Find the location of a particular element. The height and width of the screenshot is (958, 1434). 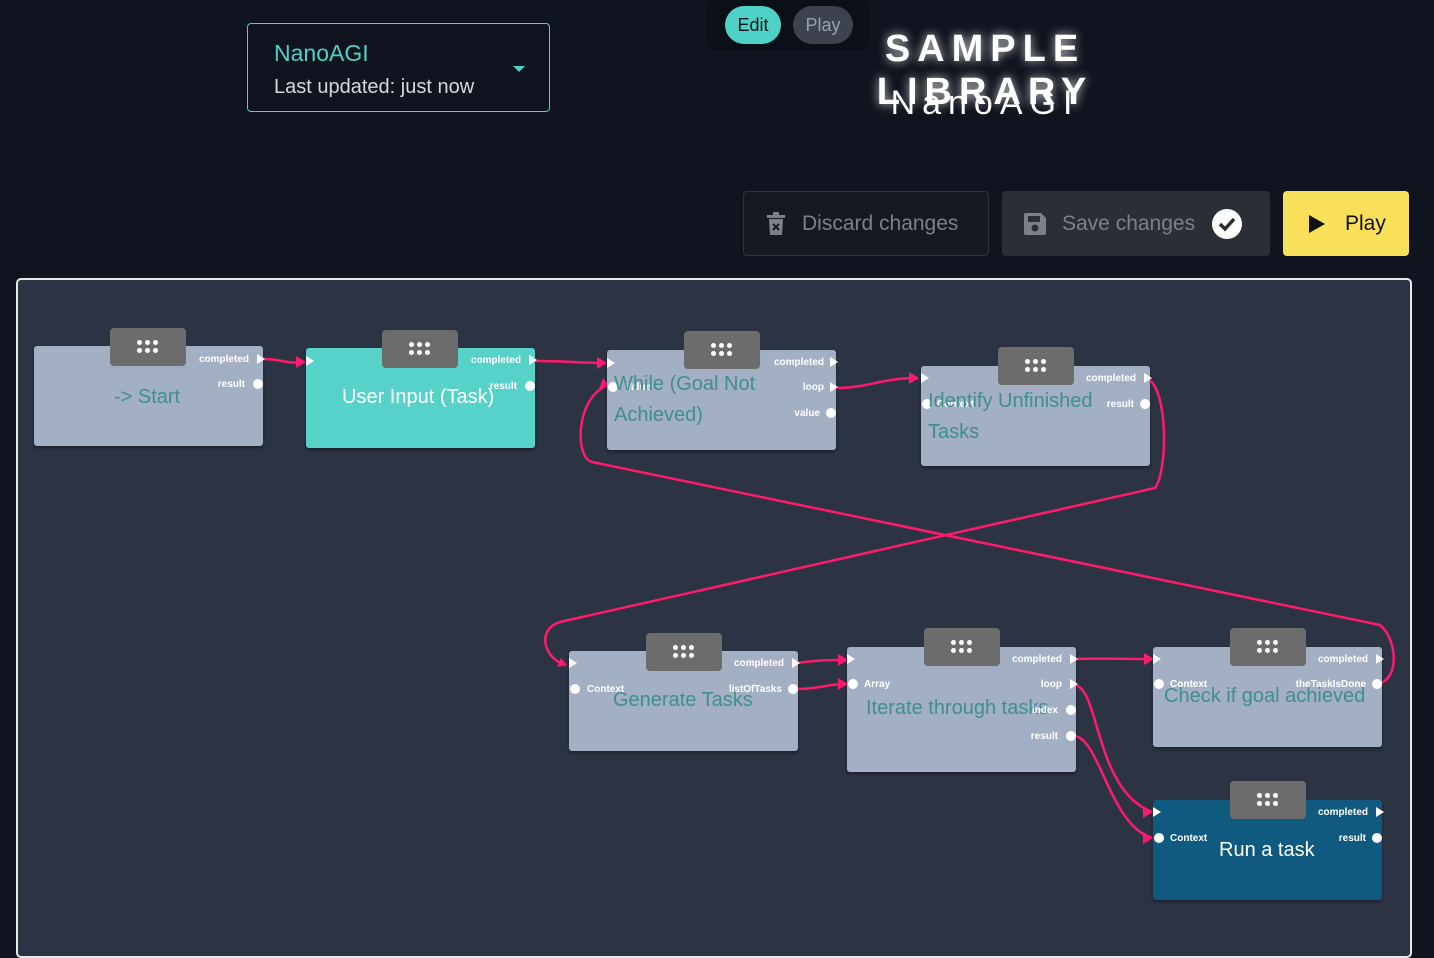

node-run-a-task: Context Run a task completed result is located at coordinates (1267, 850).